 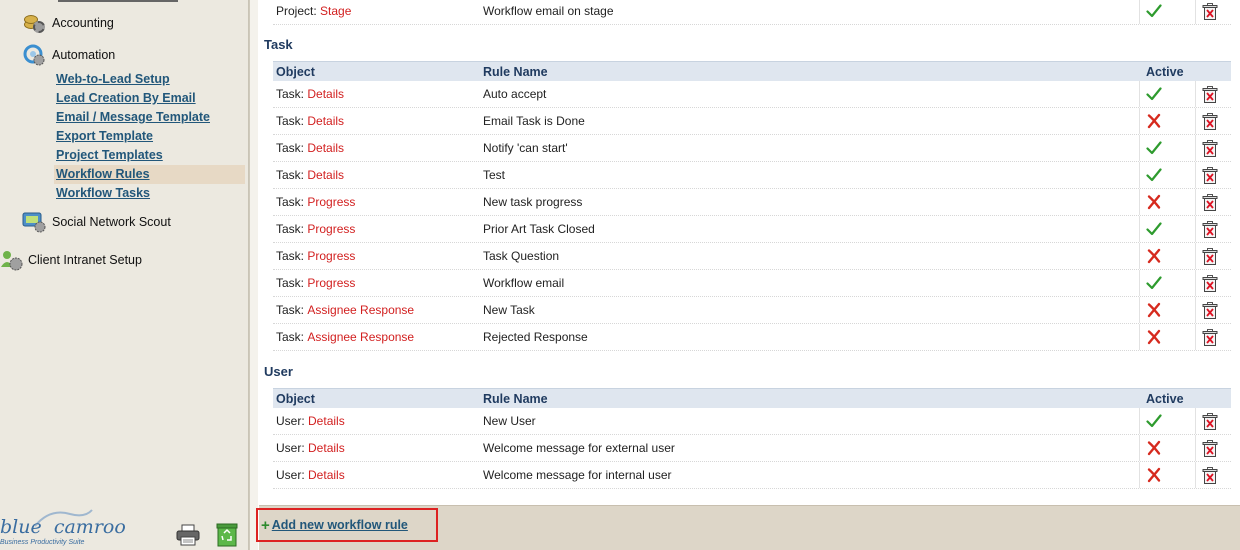 I want to click on object-cell: User: Details, so click(x=310, y=448).